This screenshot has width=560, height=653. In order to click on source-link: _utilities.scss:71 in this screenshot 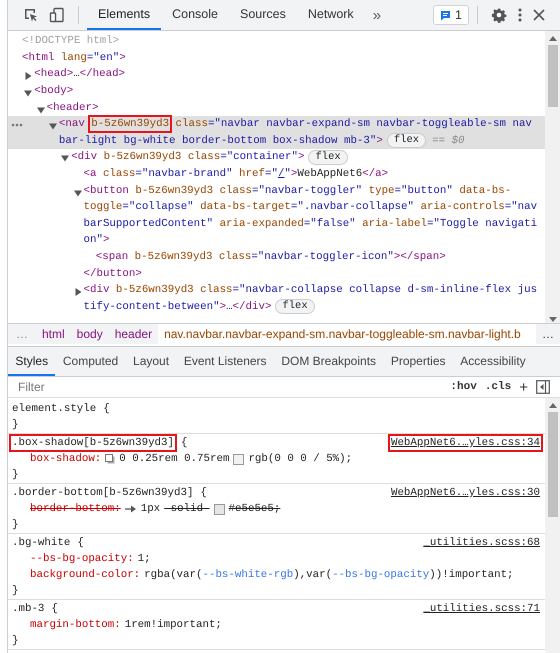, I will do `click(481, 609)`.